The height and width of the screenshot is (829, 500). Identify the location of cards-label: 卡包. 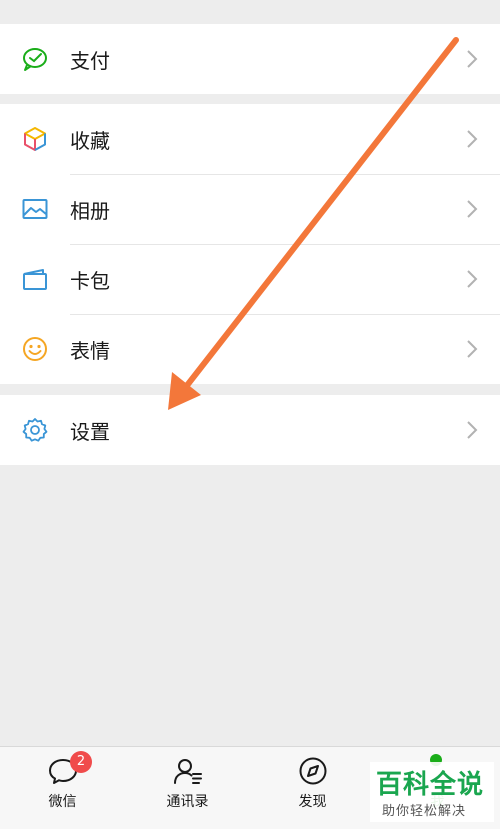
(90, 280).